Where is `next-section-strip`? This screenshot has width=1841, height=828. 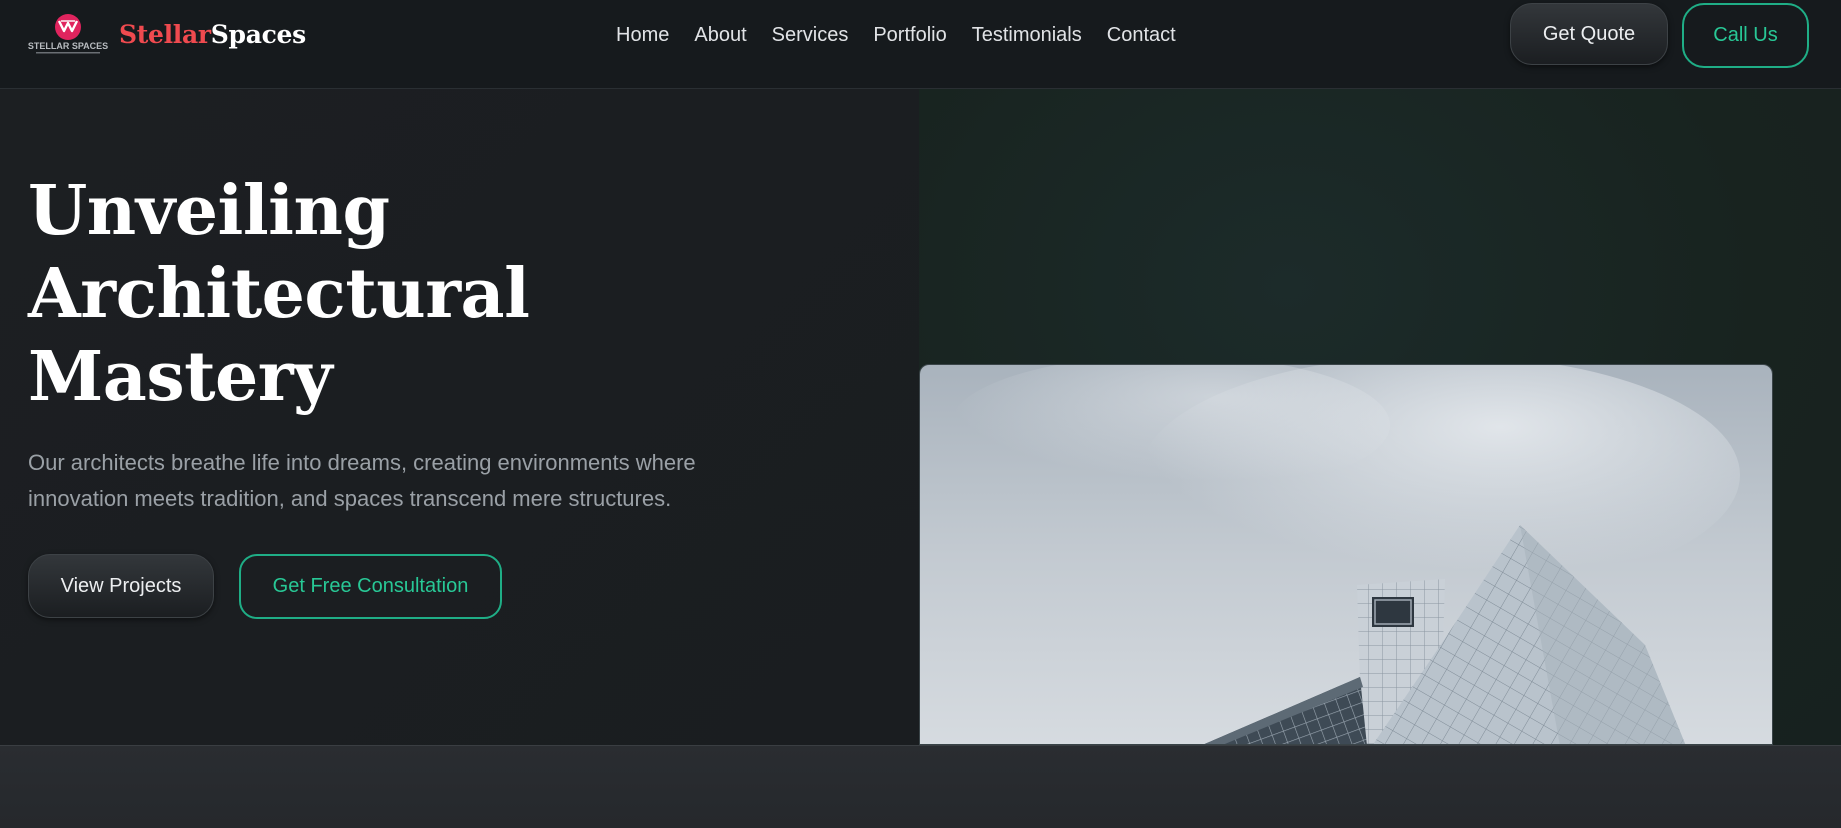
next-section-strip is located at coordinates (920, 786).